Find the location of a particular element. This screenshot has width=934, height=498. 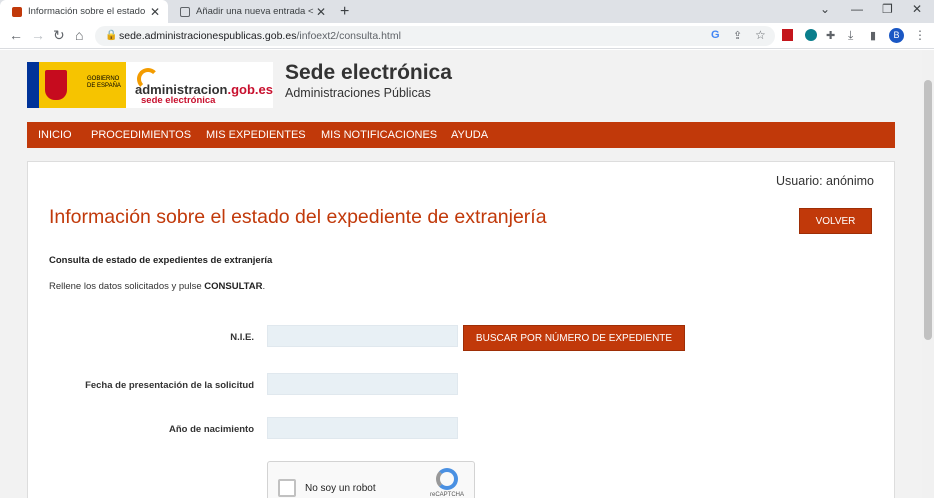

menu-inicio: INICIO is located at coordinates (55, 135).